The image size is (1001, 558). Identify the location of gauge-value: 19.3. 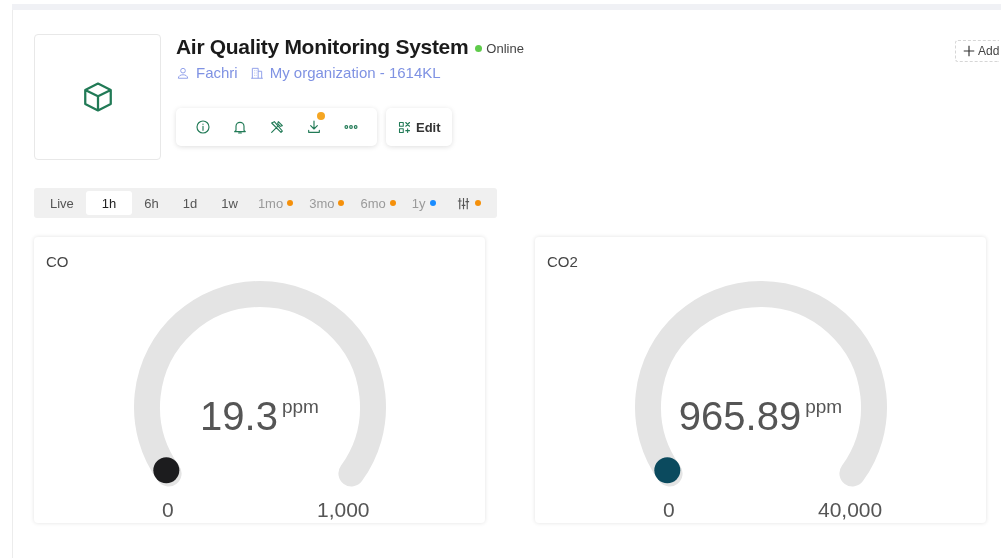
(239, 416).